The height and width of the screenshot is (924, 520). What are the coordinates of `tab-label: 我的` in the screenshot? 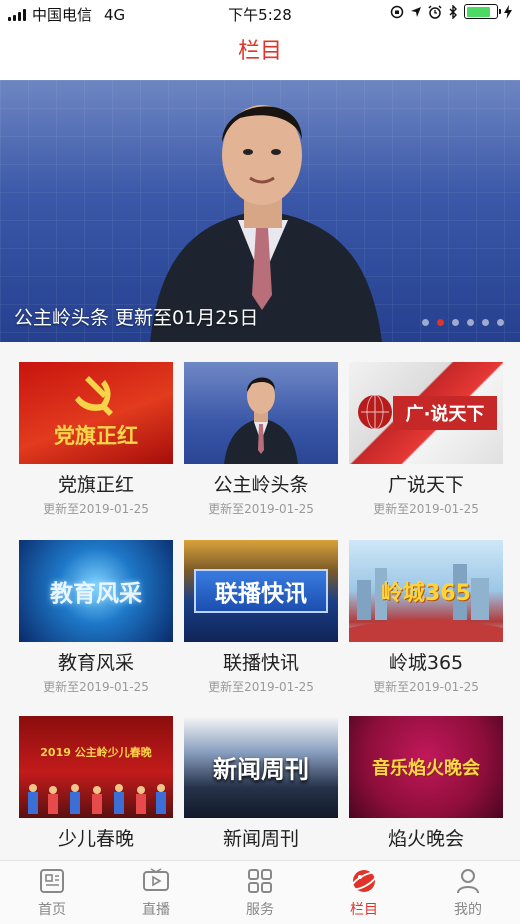 It's located at (468, 910).